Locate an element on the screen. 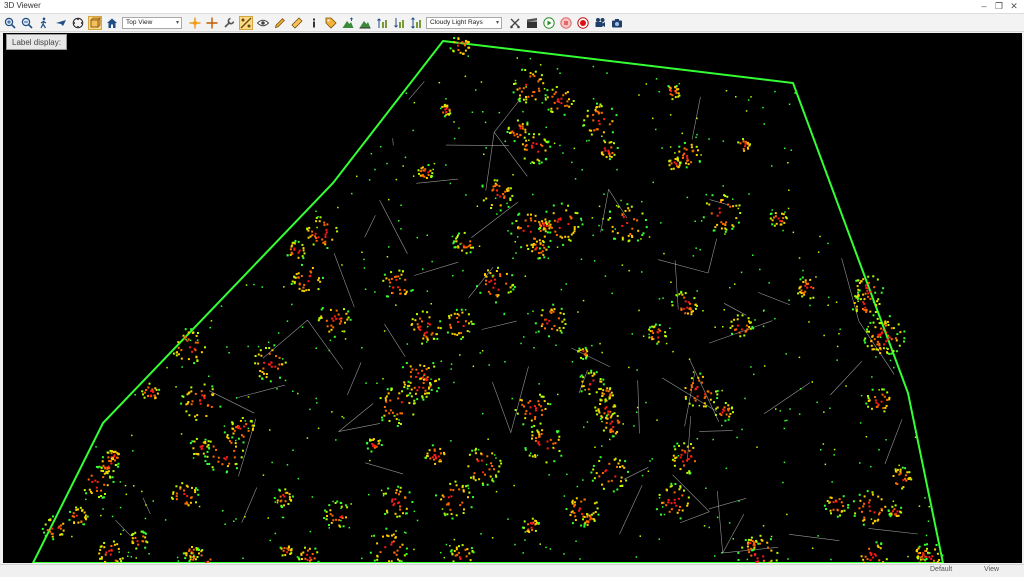 This screenshot has width=1024, height=577. wrench-icon is located at coordinates (229, 23).